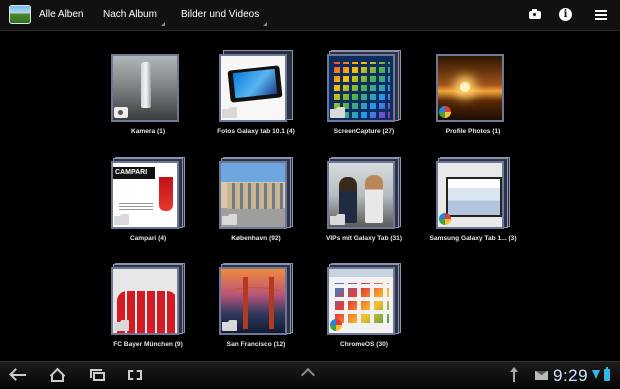  Describe the element at coordinates (541, 375) in the screenshot. I see `mail-icon` at that location.